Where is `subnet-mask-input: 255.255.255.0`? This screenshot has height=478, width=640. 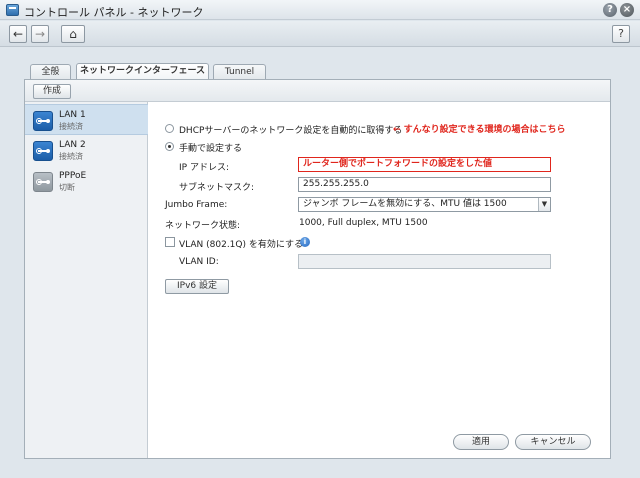 subnet-mask-input: 255.255.255.0 is located at coordinates (424, 184).